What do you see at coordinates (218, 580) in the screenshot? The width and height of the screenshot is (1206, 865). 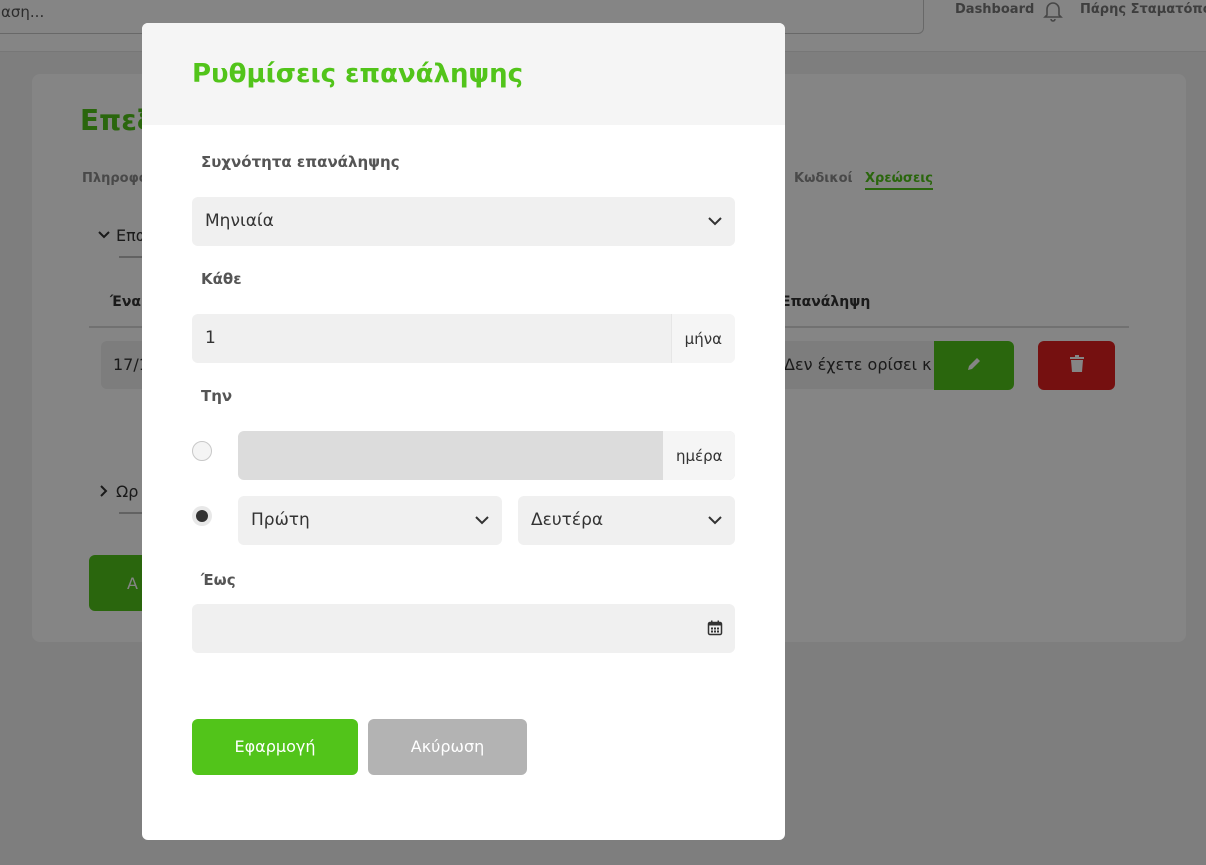 I see `until-label: Έως` at bounding box center [218, 580].